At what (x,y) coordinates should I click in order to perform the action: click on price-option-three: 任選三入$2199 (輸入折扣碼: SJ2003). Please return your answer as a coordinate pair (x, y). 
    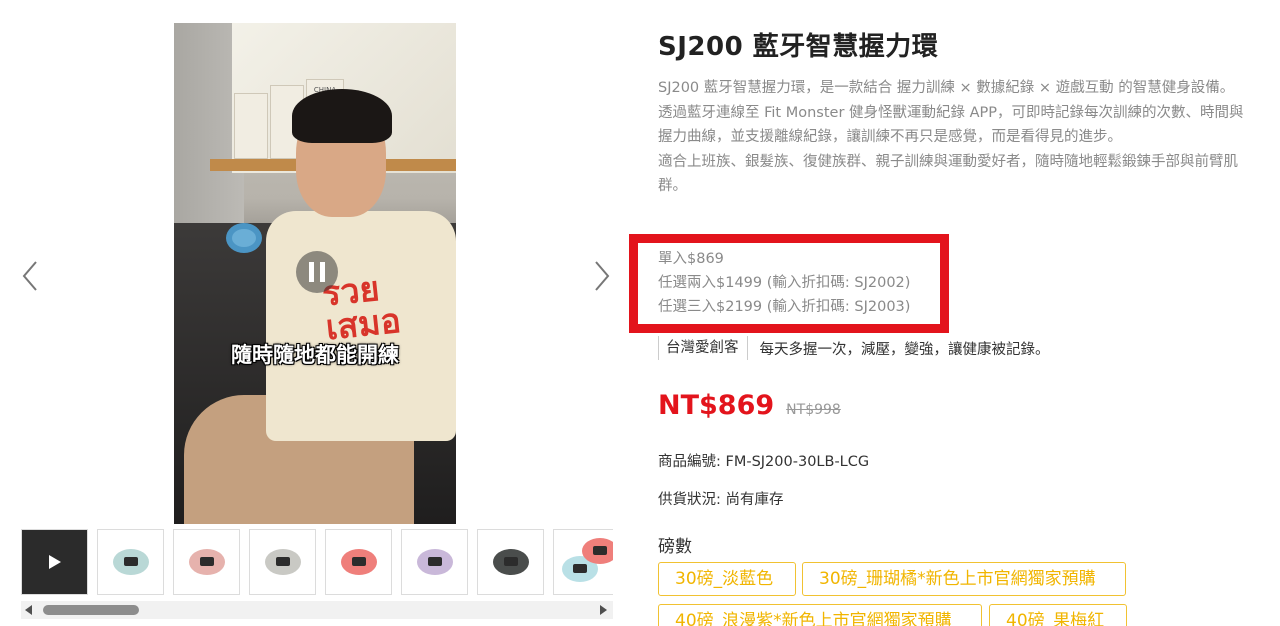
    Looking at the image, I should click on (784, 307).